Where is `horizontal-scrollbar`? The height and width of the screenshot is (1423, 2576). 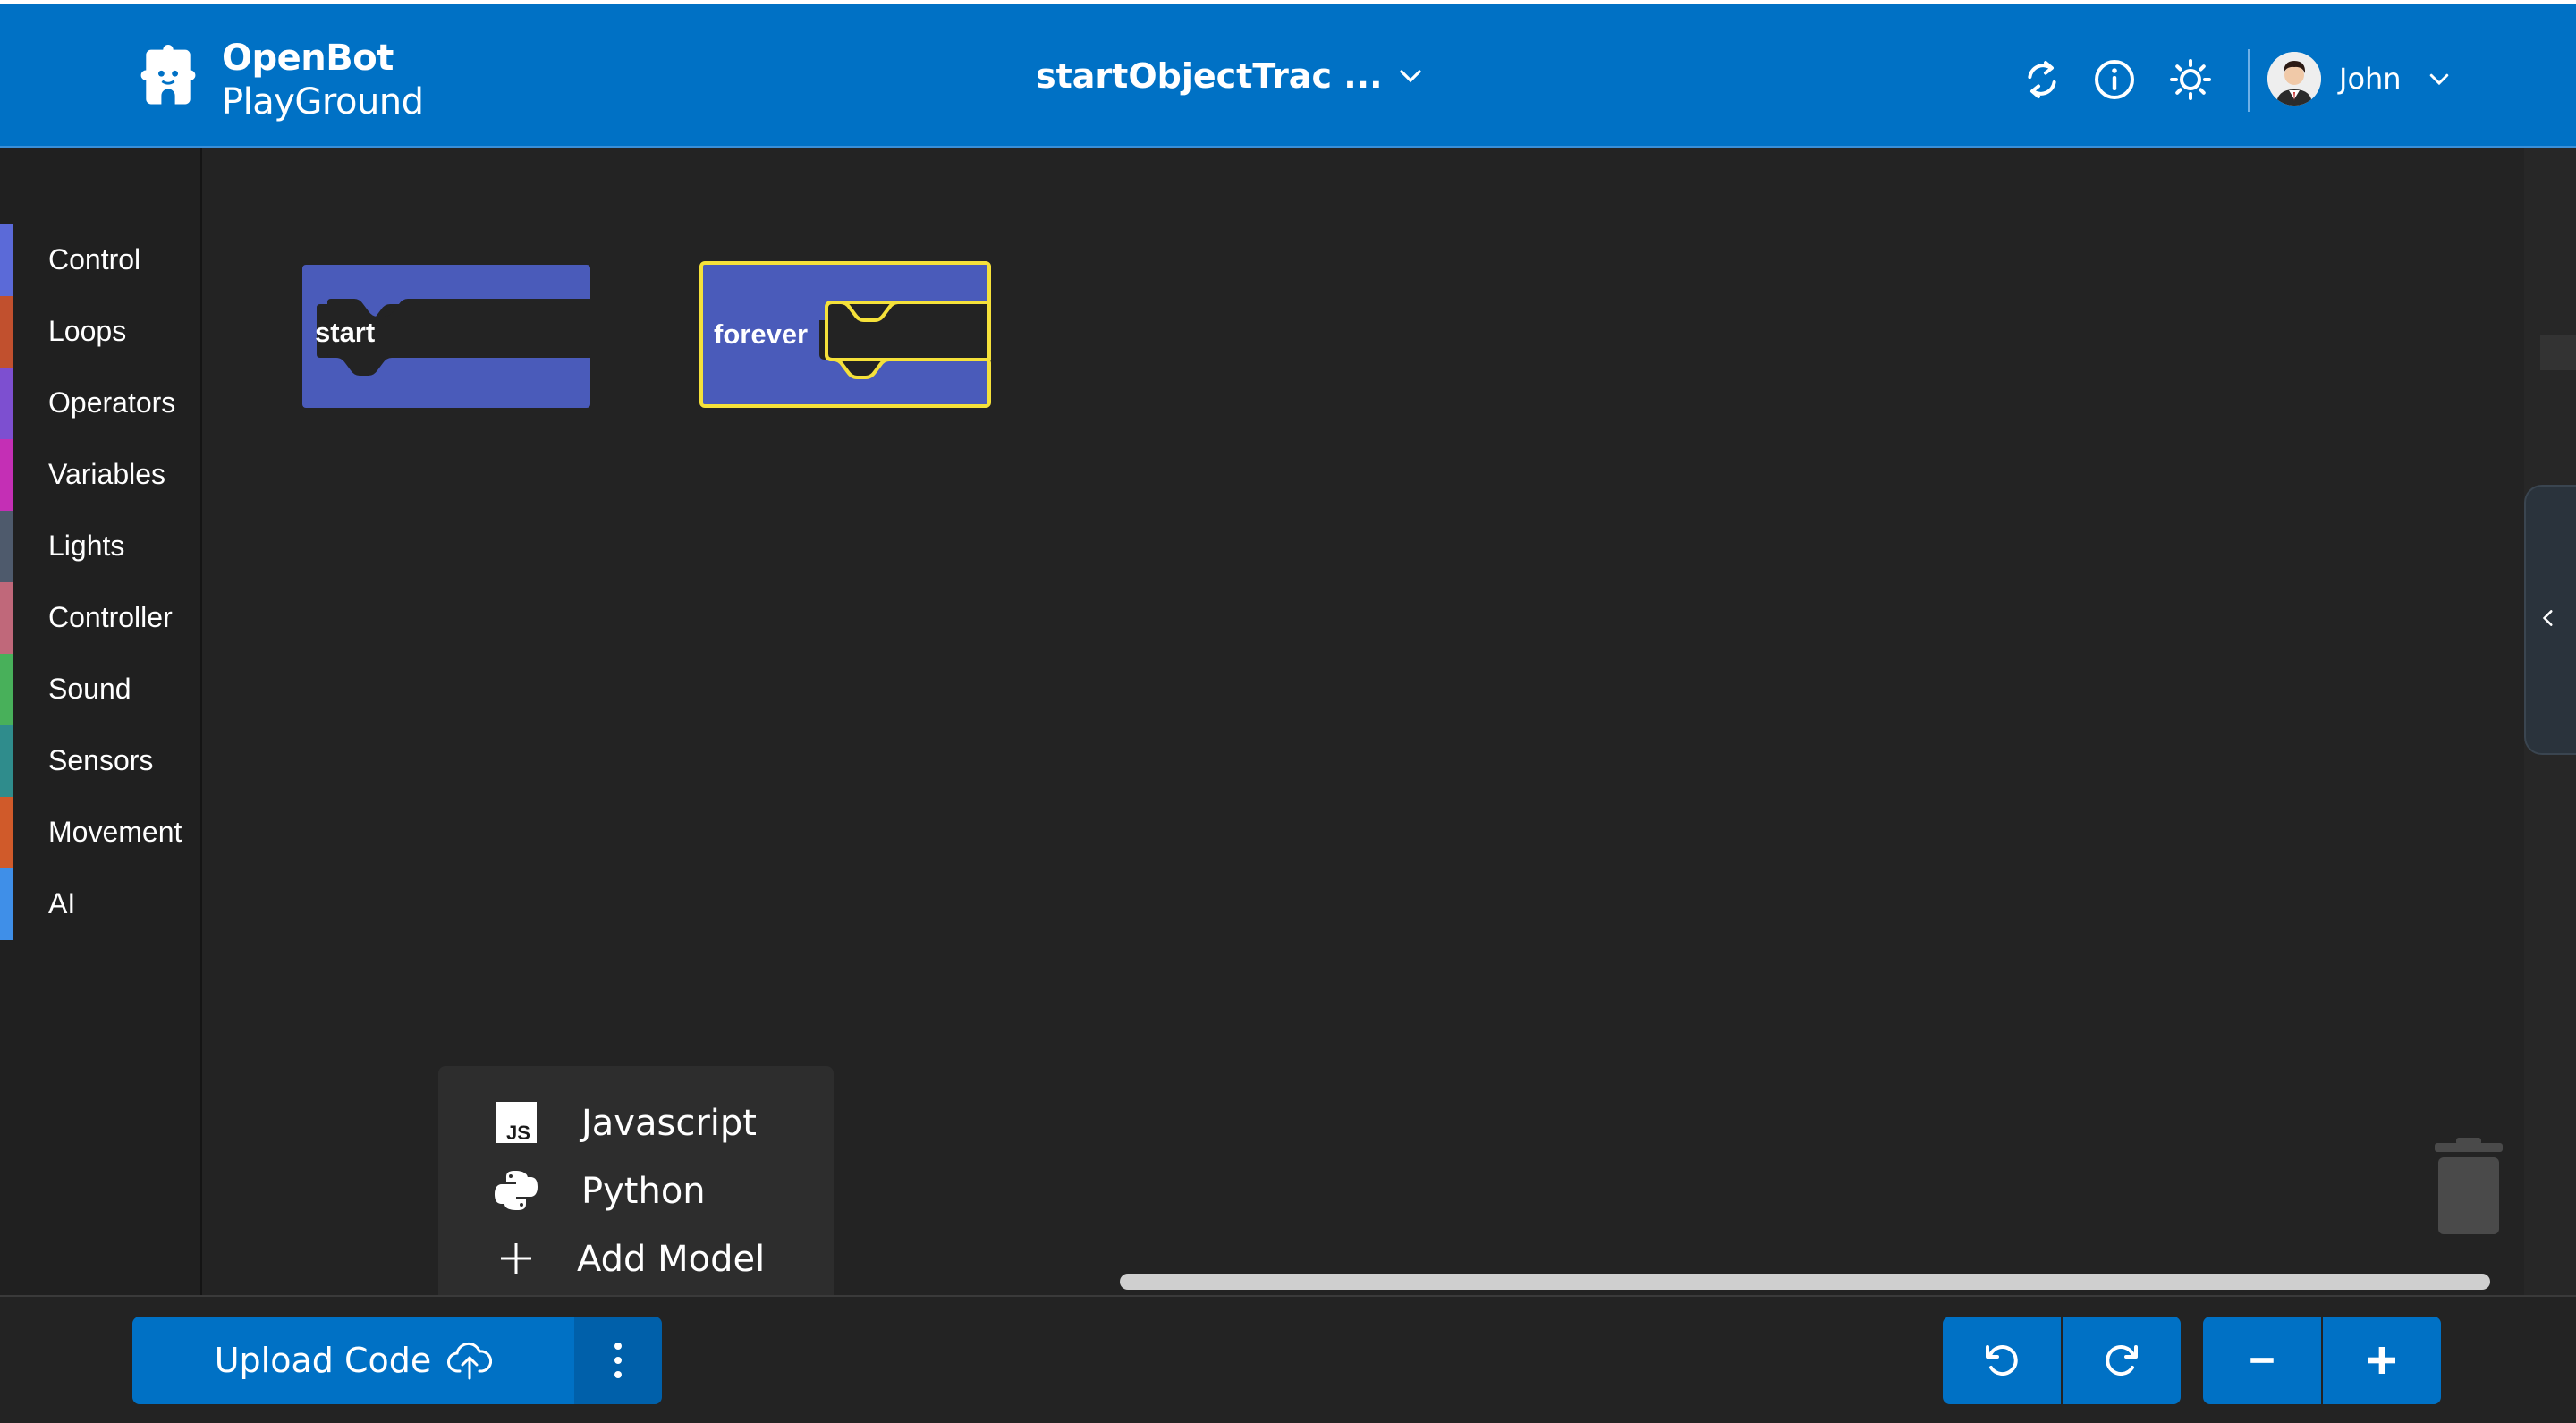
horizontal-scrollbar is located at coordinates (1805, 1282).